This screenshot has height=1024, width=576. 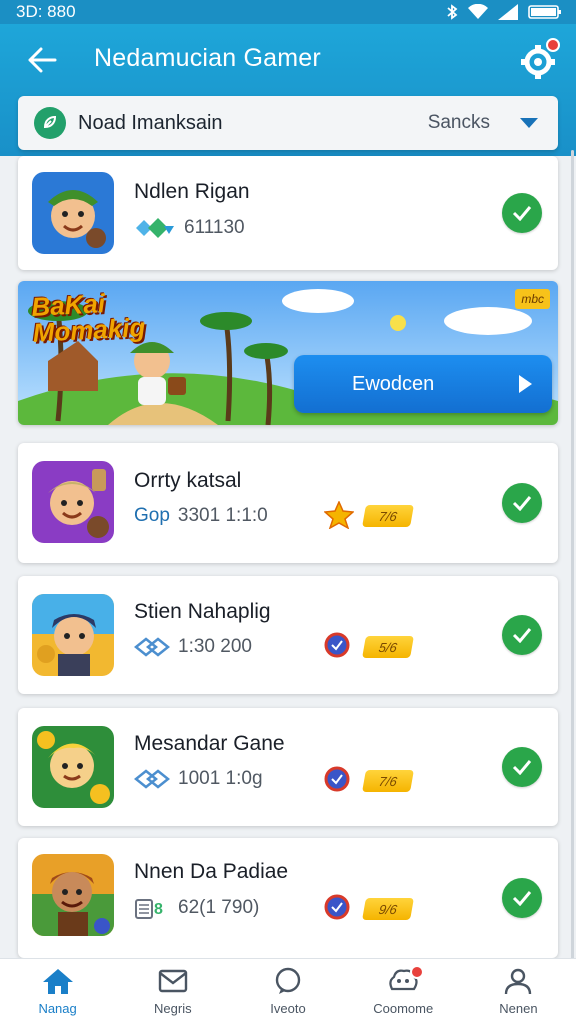 I want to click on arrow-left-icon, so click(x=42, y=60).